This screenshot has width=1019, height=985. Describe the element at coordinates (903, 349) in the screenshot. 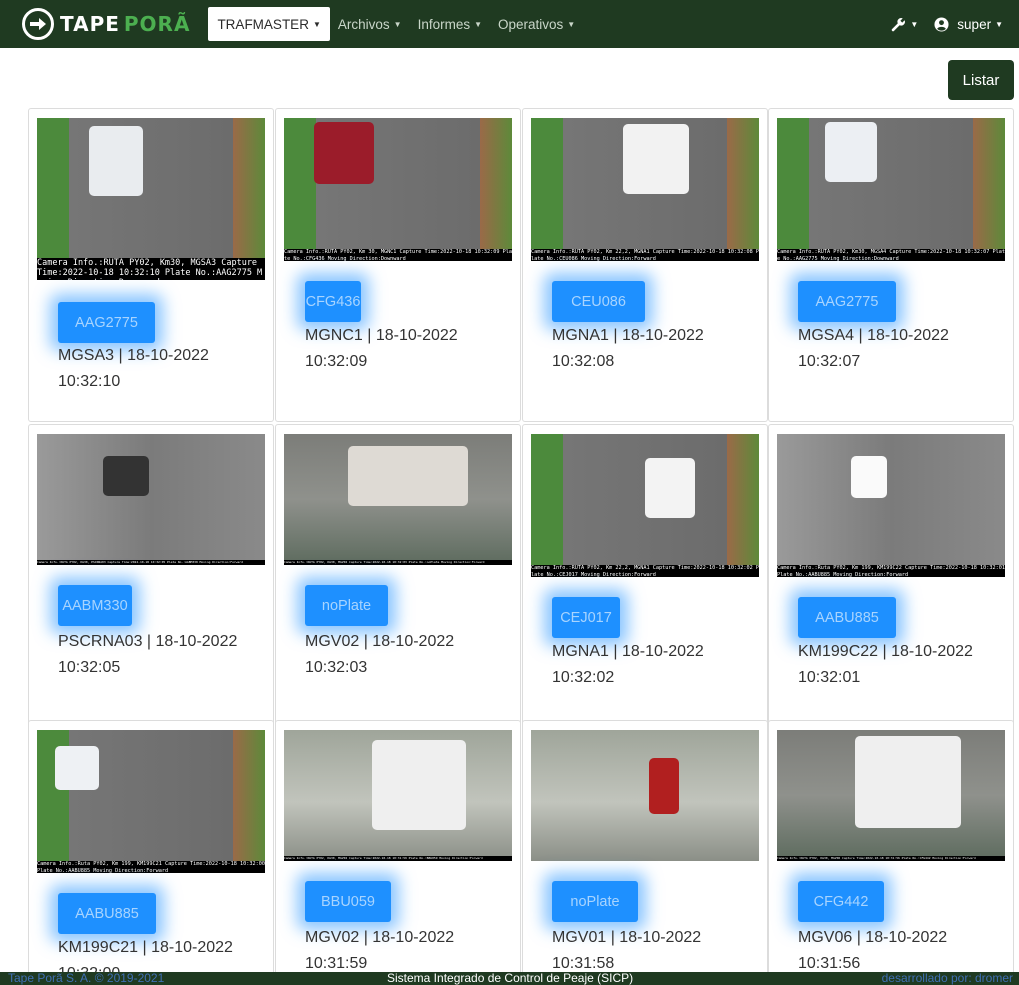

I see `capture-meta: MGSA4 | 18-10-2022 10:32:07` at that location.